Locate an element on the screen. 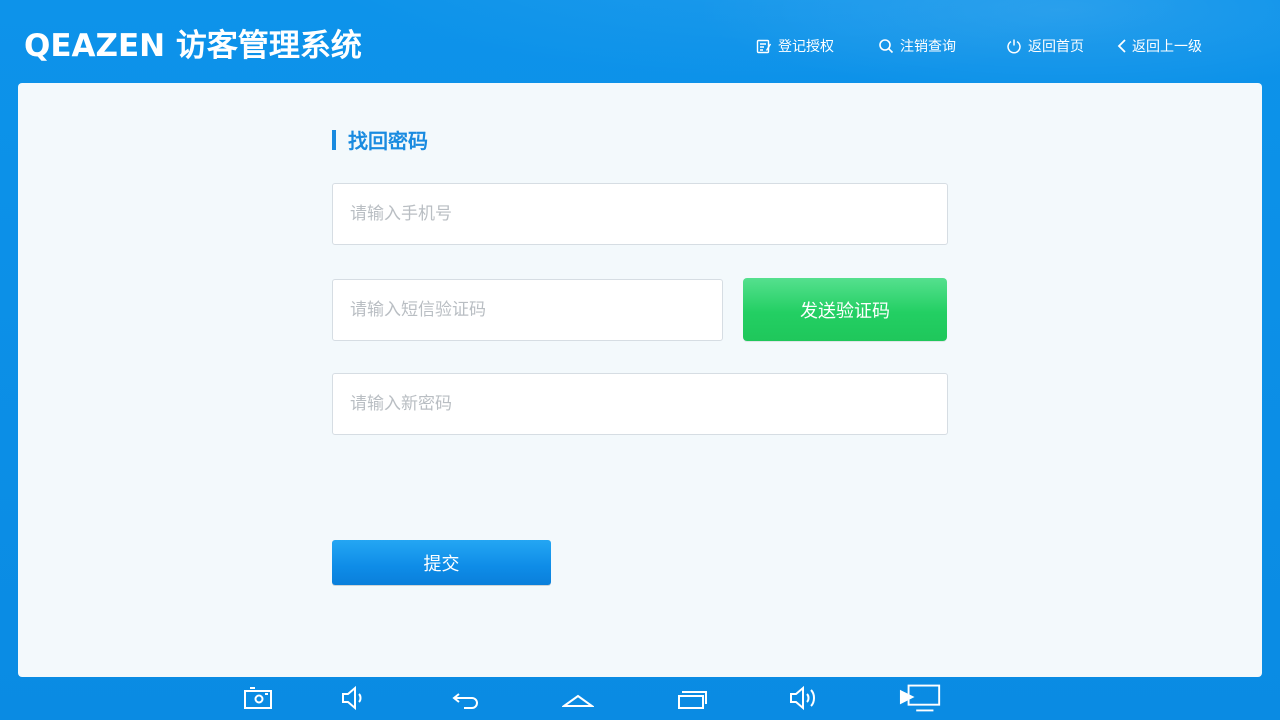 The width and height of the screenshot is (1280, 720). nav-home-label: 返回首页 is located at coordinates (1056, 47).